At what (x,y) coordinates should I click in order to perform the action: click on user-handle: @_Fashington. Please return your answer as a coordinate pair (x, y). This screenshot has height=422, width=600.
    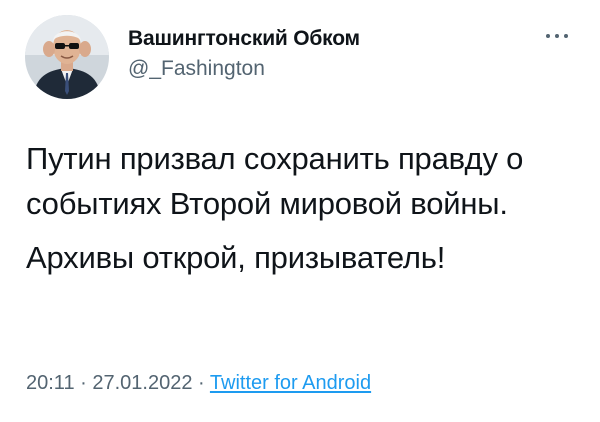
    Looking at the image, I should click on (196, 69).